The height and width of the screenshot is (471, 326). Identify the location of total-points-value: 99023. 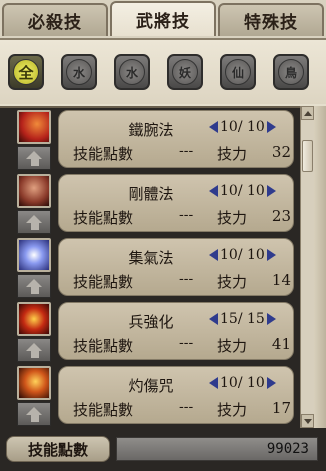
(217, 449).